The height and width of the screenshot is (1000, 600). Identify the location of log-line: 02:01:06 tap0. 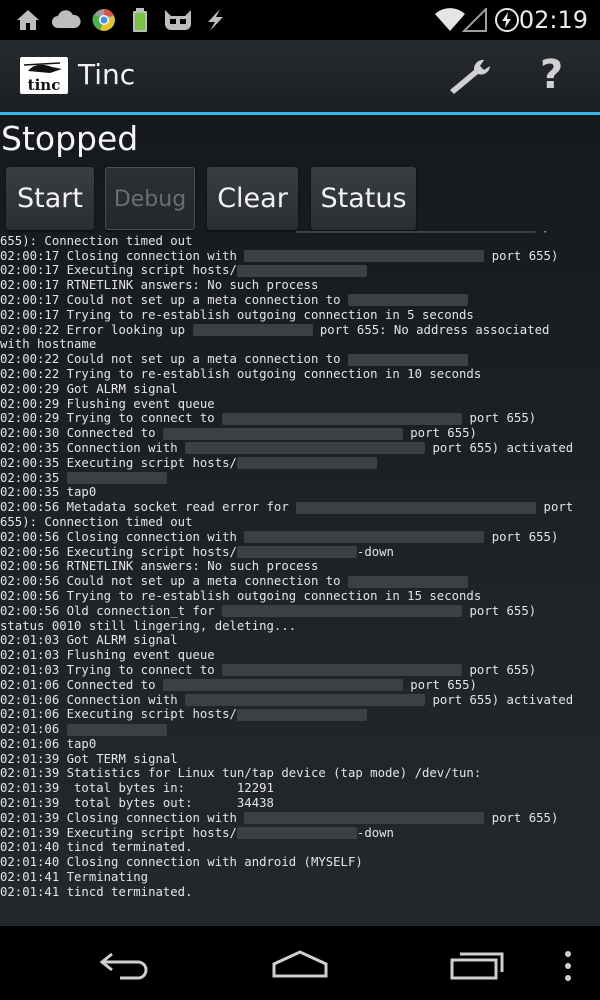
(300, 744).